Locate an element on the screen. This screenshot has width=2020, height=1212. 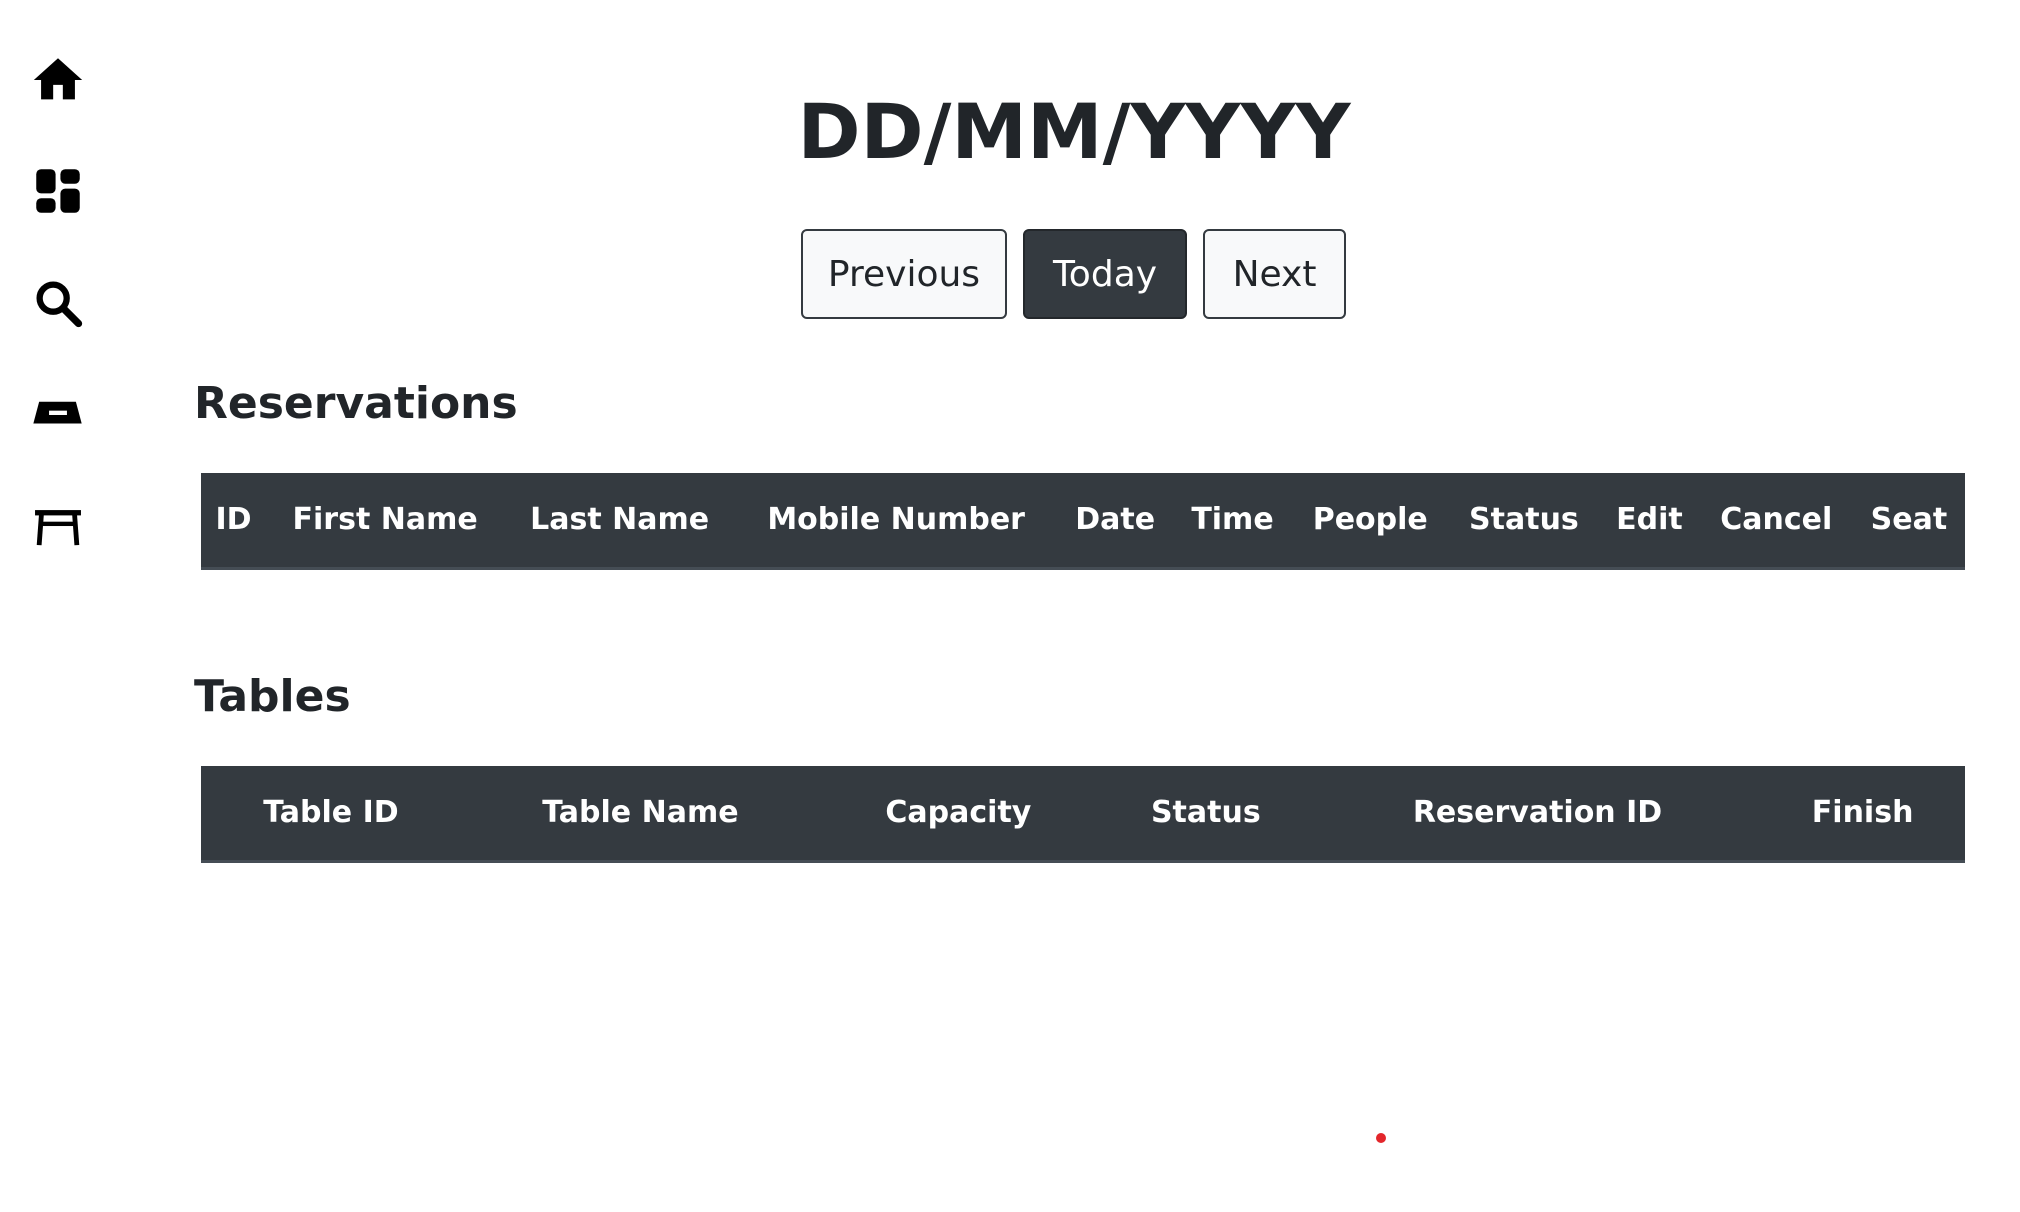
column-header-first-name: First Name is located at coordinates (385, 521).